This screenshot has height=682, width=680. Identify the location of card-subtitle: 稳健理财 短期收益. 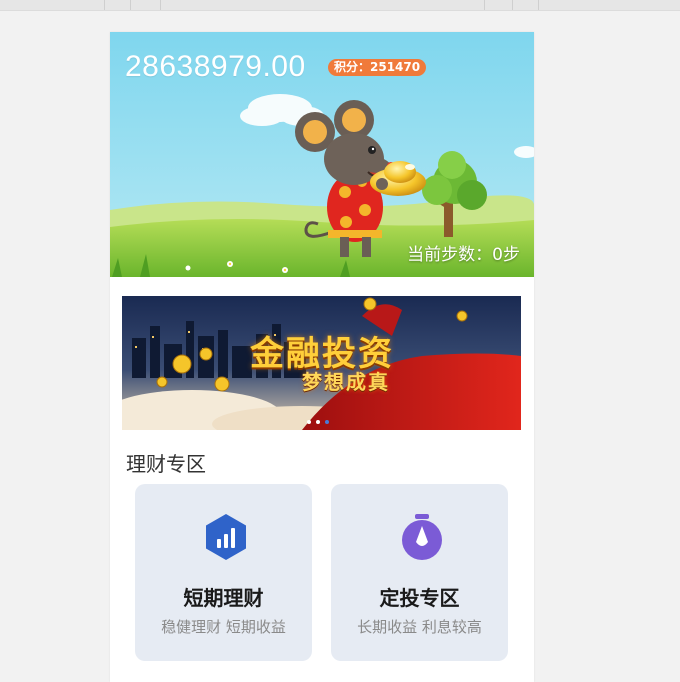
(223, 627).